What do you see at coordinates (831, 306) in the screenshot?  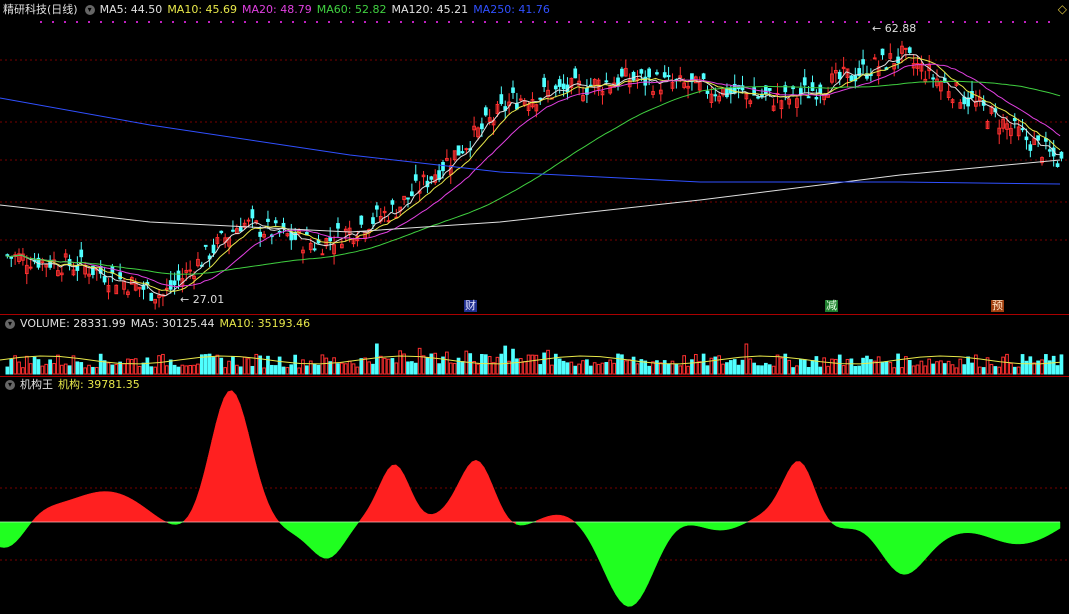 I see `event-marker-reduce: 减` at bounding box center [831, 306].